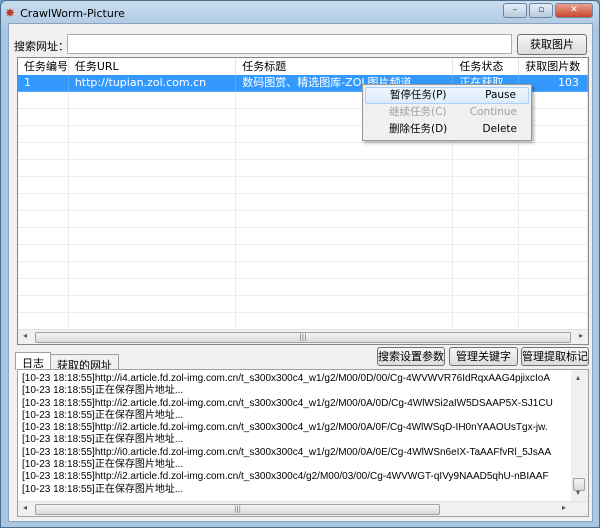  What do you see at coordinates (555, 356) in the screenshot?
I see `manage-marks-button: 管理提取标记` at bounding box center [555, 356].